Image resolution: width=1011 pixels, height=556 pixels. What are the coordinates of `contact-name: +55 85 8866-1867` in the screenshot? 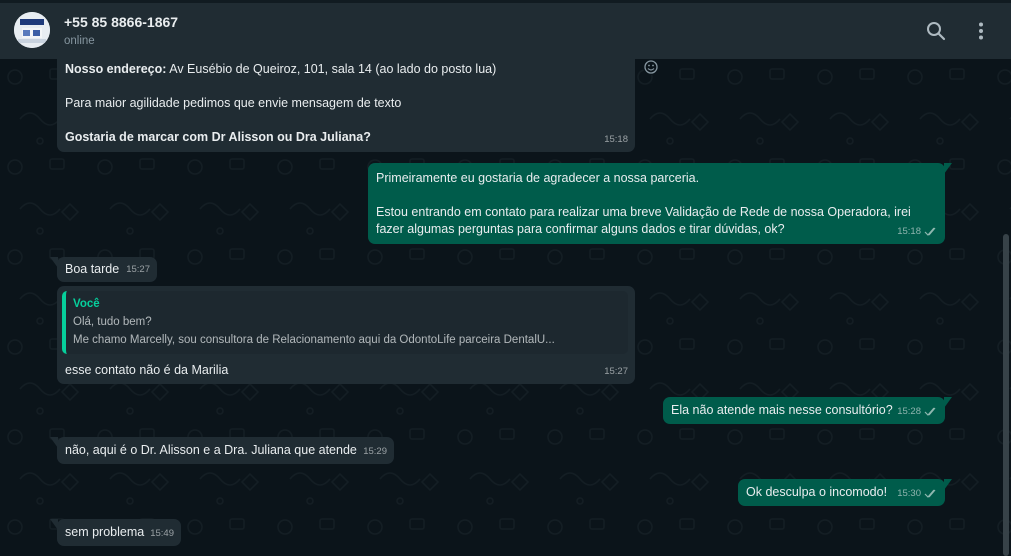 It's located at (121, 22).